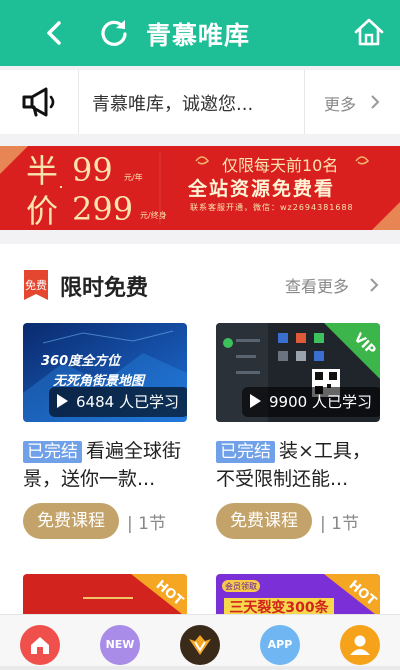  What do you see at coordinates (317, 285) in the screenshot?
I see `view-more-link: 查看更多` at bounding box center [317, 285].